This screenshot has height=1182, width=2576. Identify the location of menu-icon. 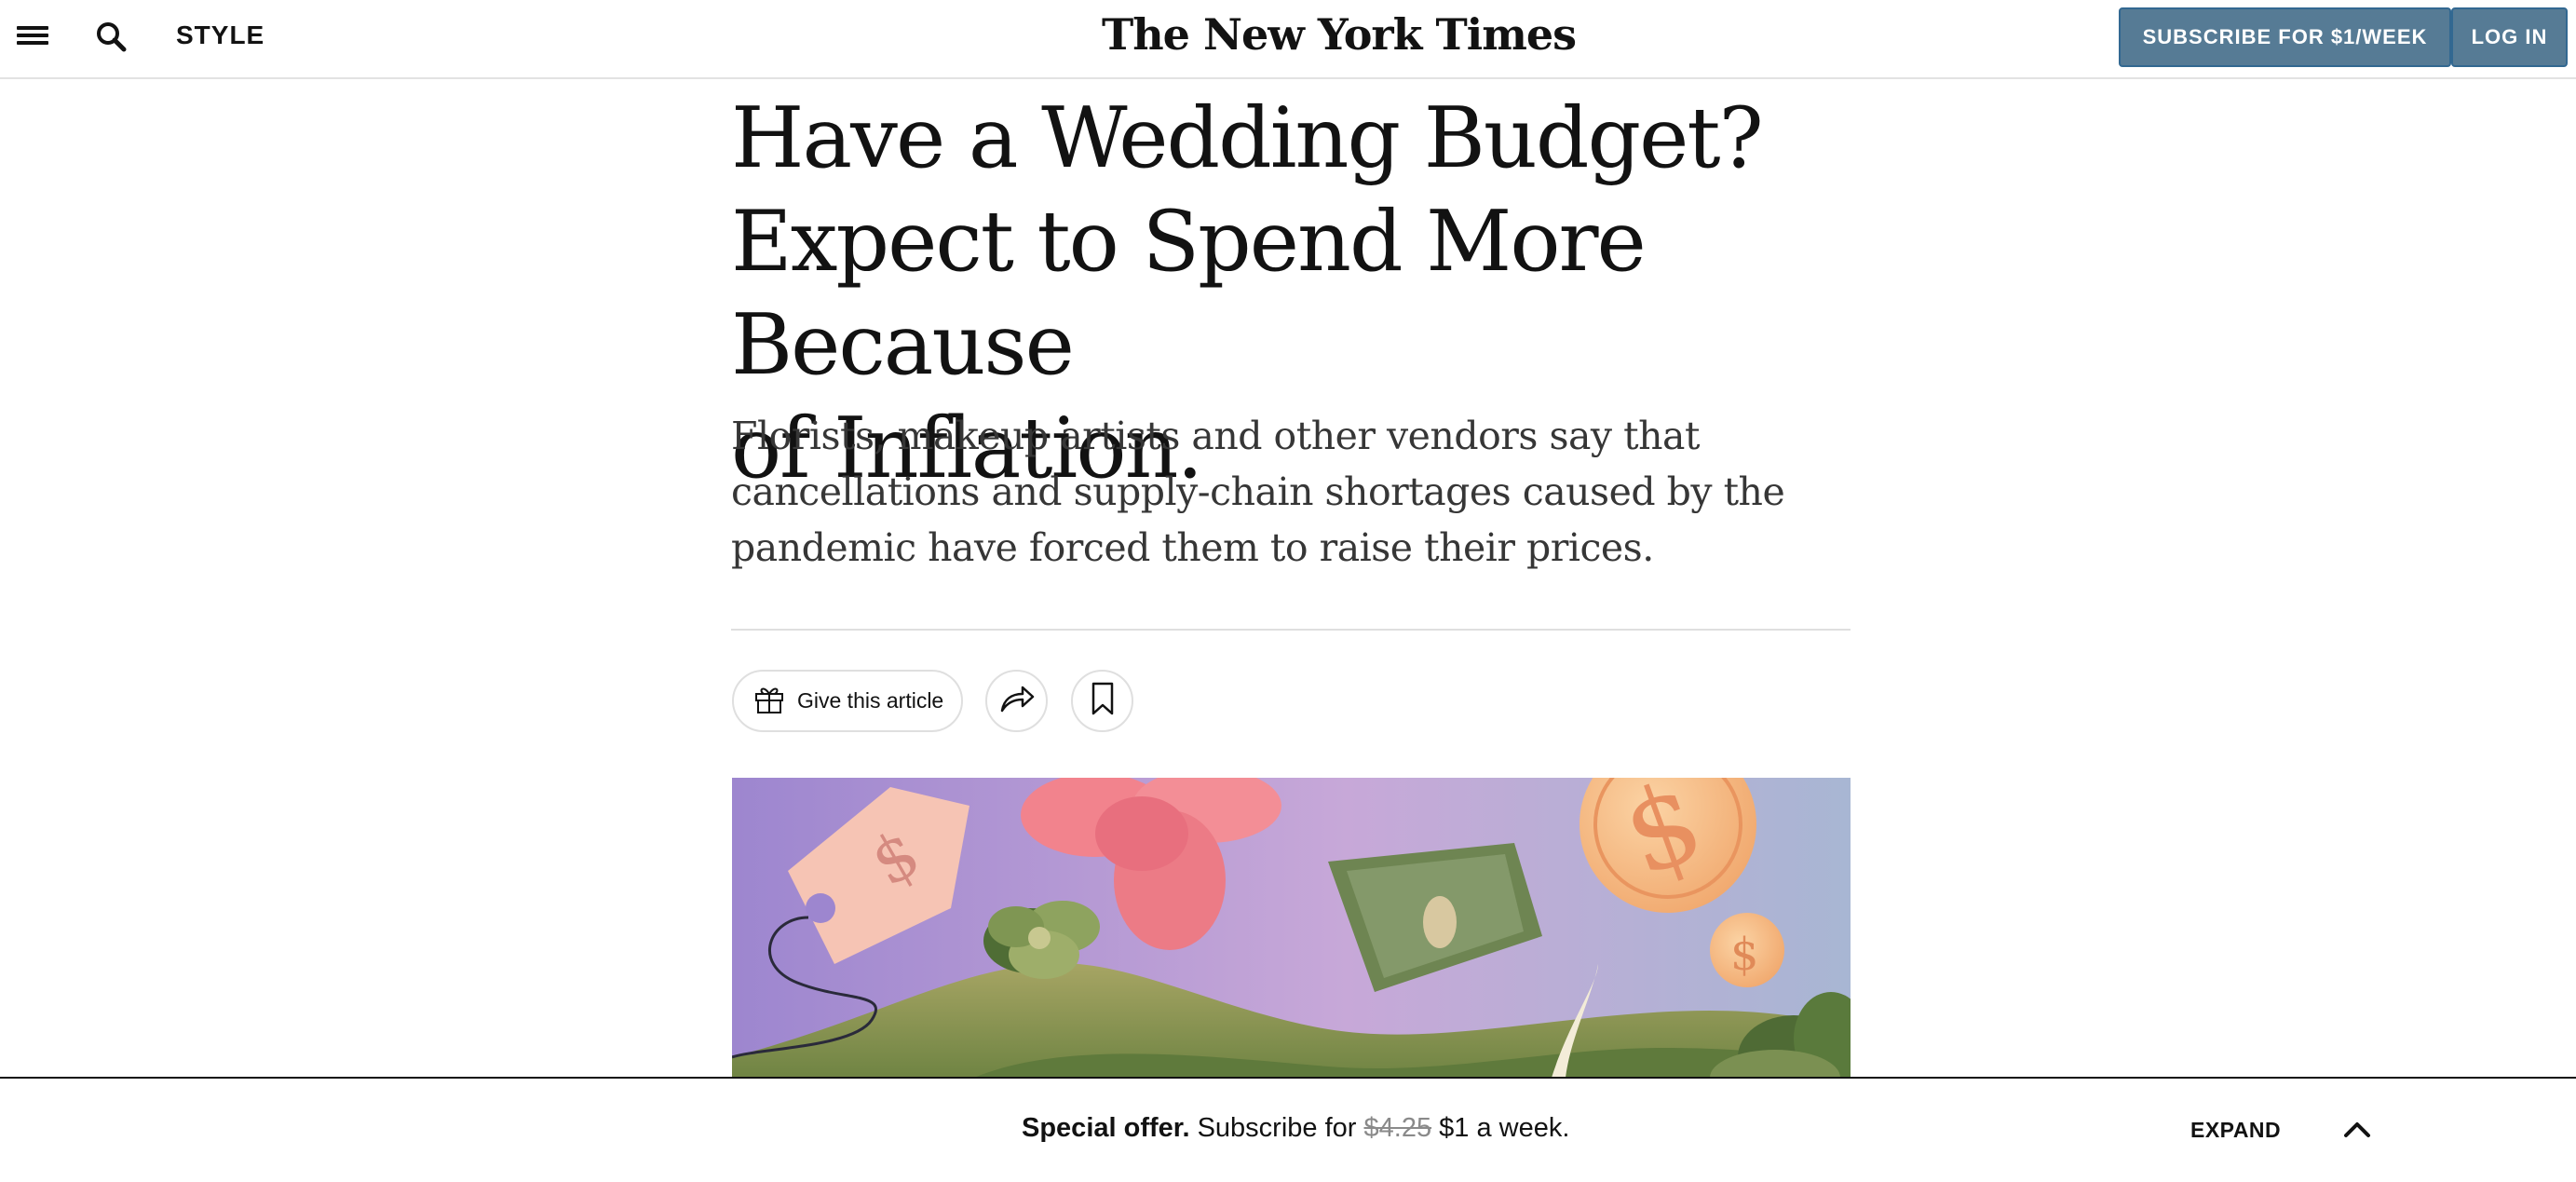
(32, 36).